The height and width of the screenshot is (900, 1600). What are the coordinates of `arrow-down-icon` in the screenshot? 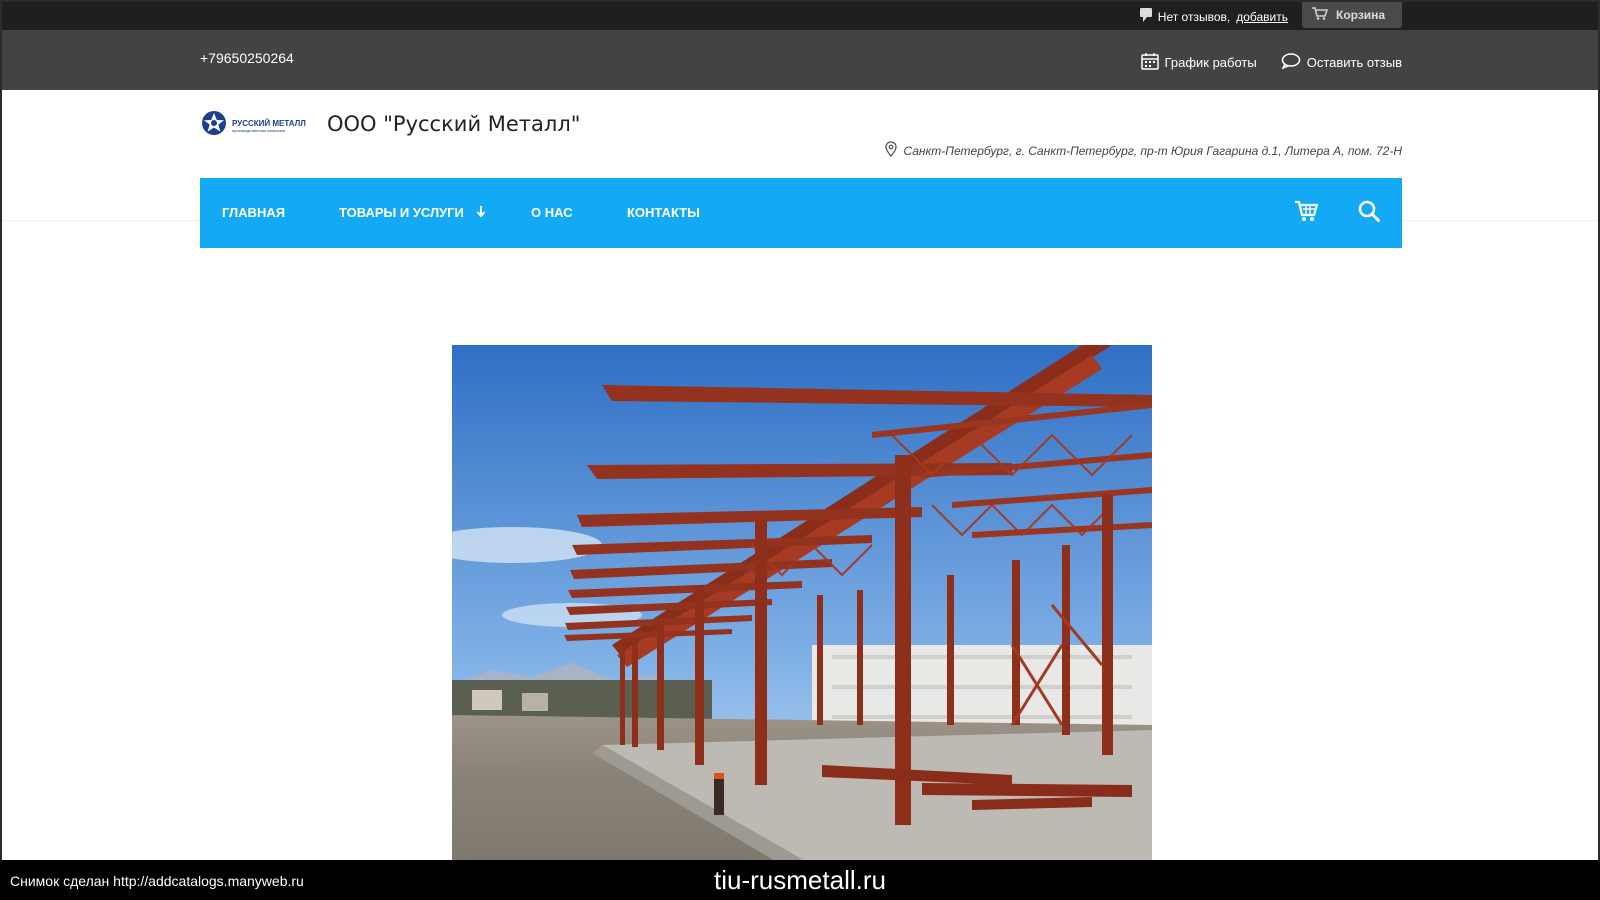 It's located at (481, 212).